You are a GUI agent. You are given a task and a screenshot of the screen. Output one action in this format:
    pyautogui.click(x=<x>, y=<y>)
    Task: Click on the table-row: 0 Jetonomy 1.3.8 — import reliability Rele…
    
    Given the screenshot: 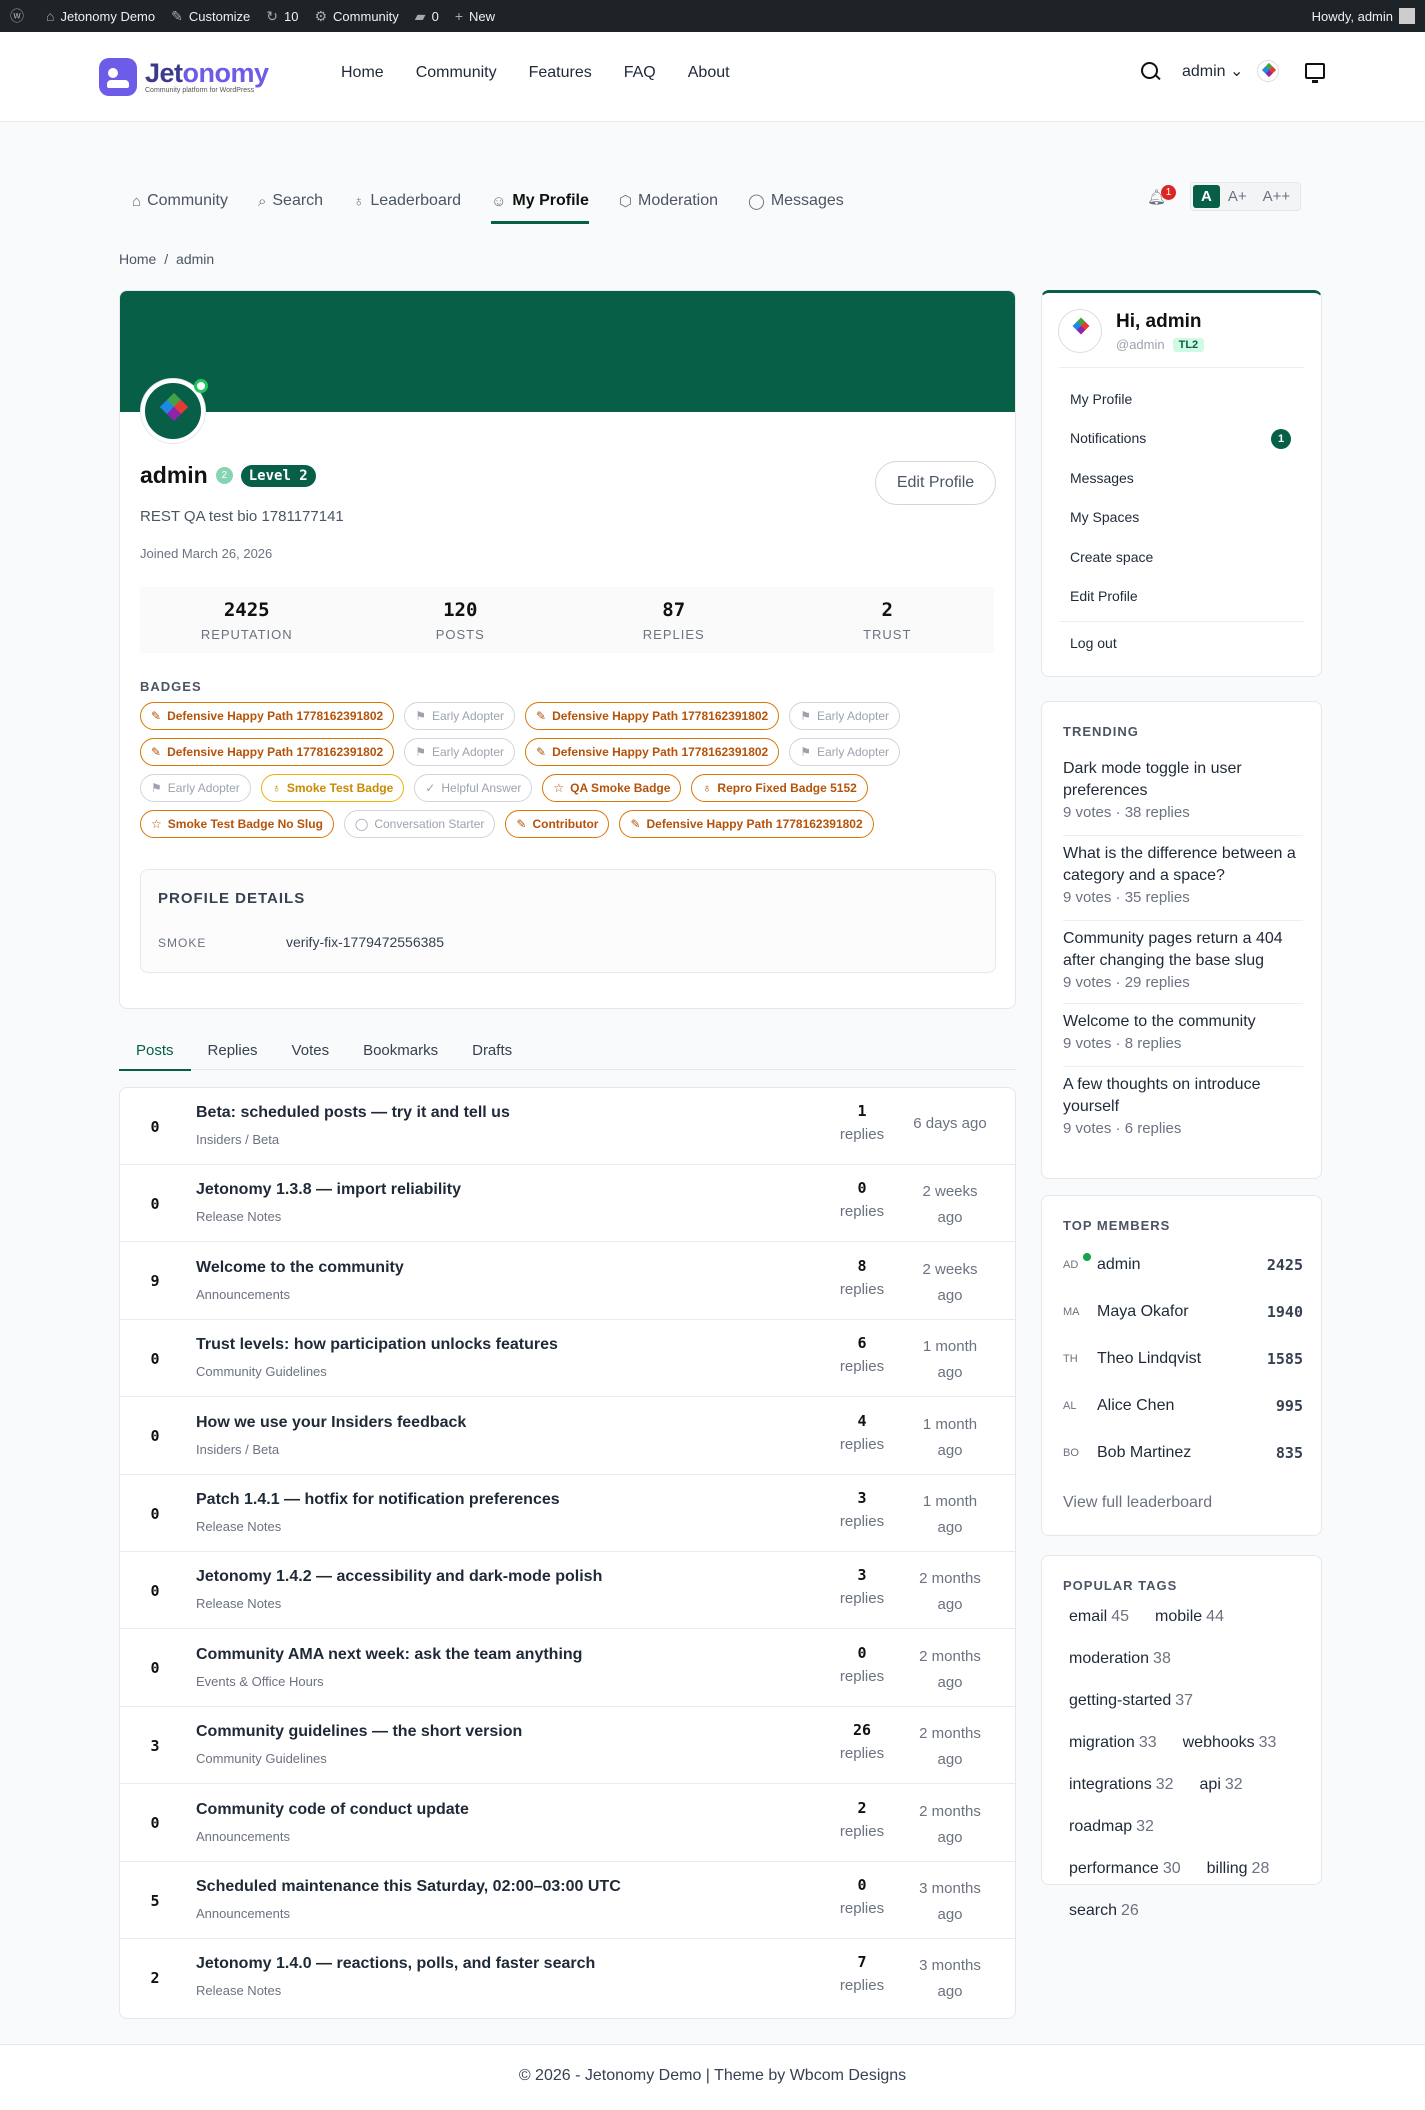 What is the action you would take?
    pyautogui.click(x=567, y=1204)
    